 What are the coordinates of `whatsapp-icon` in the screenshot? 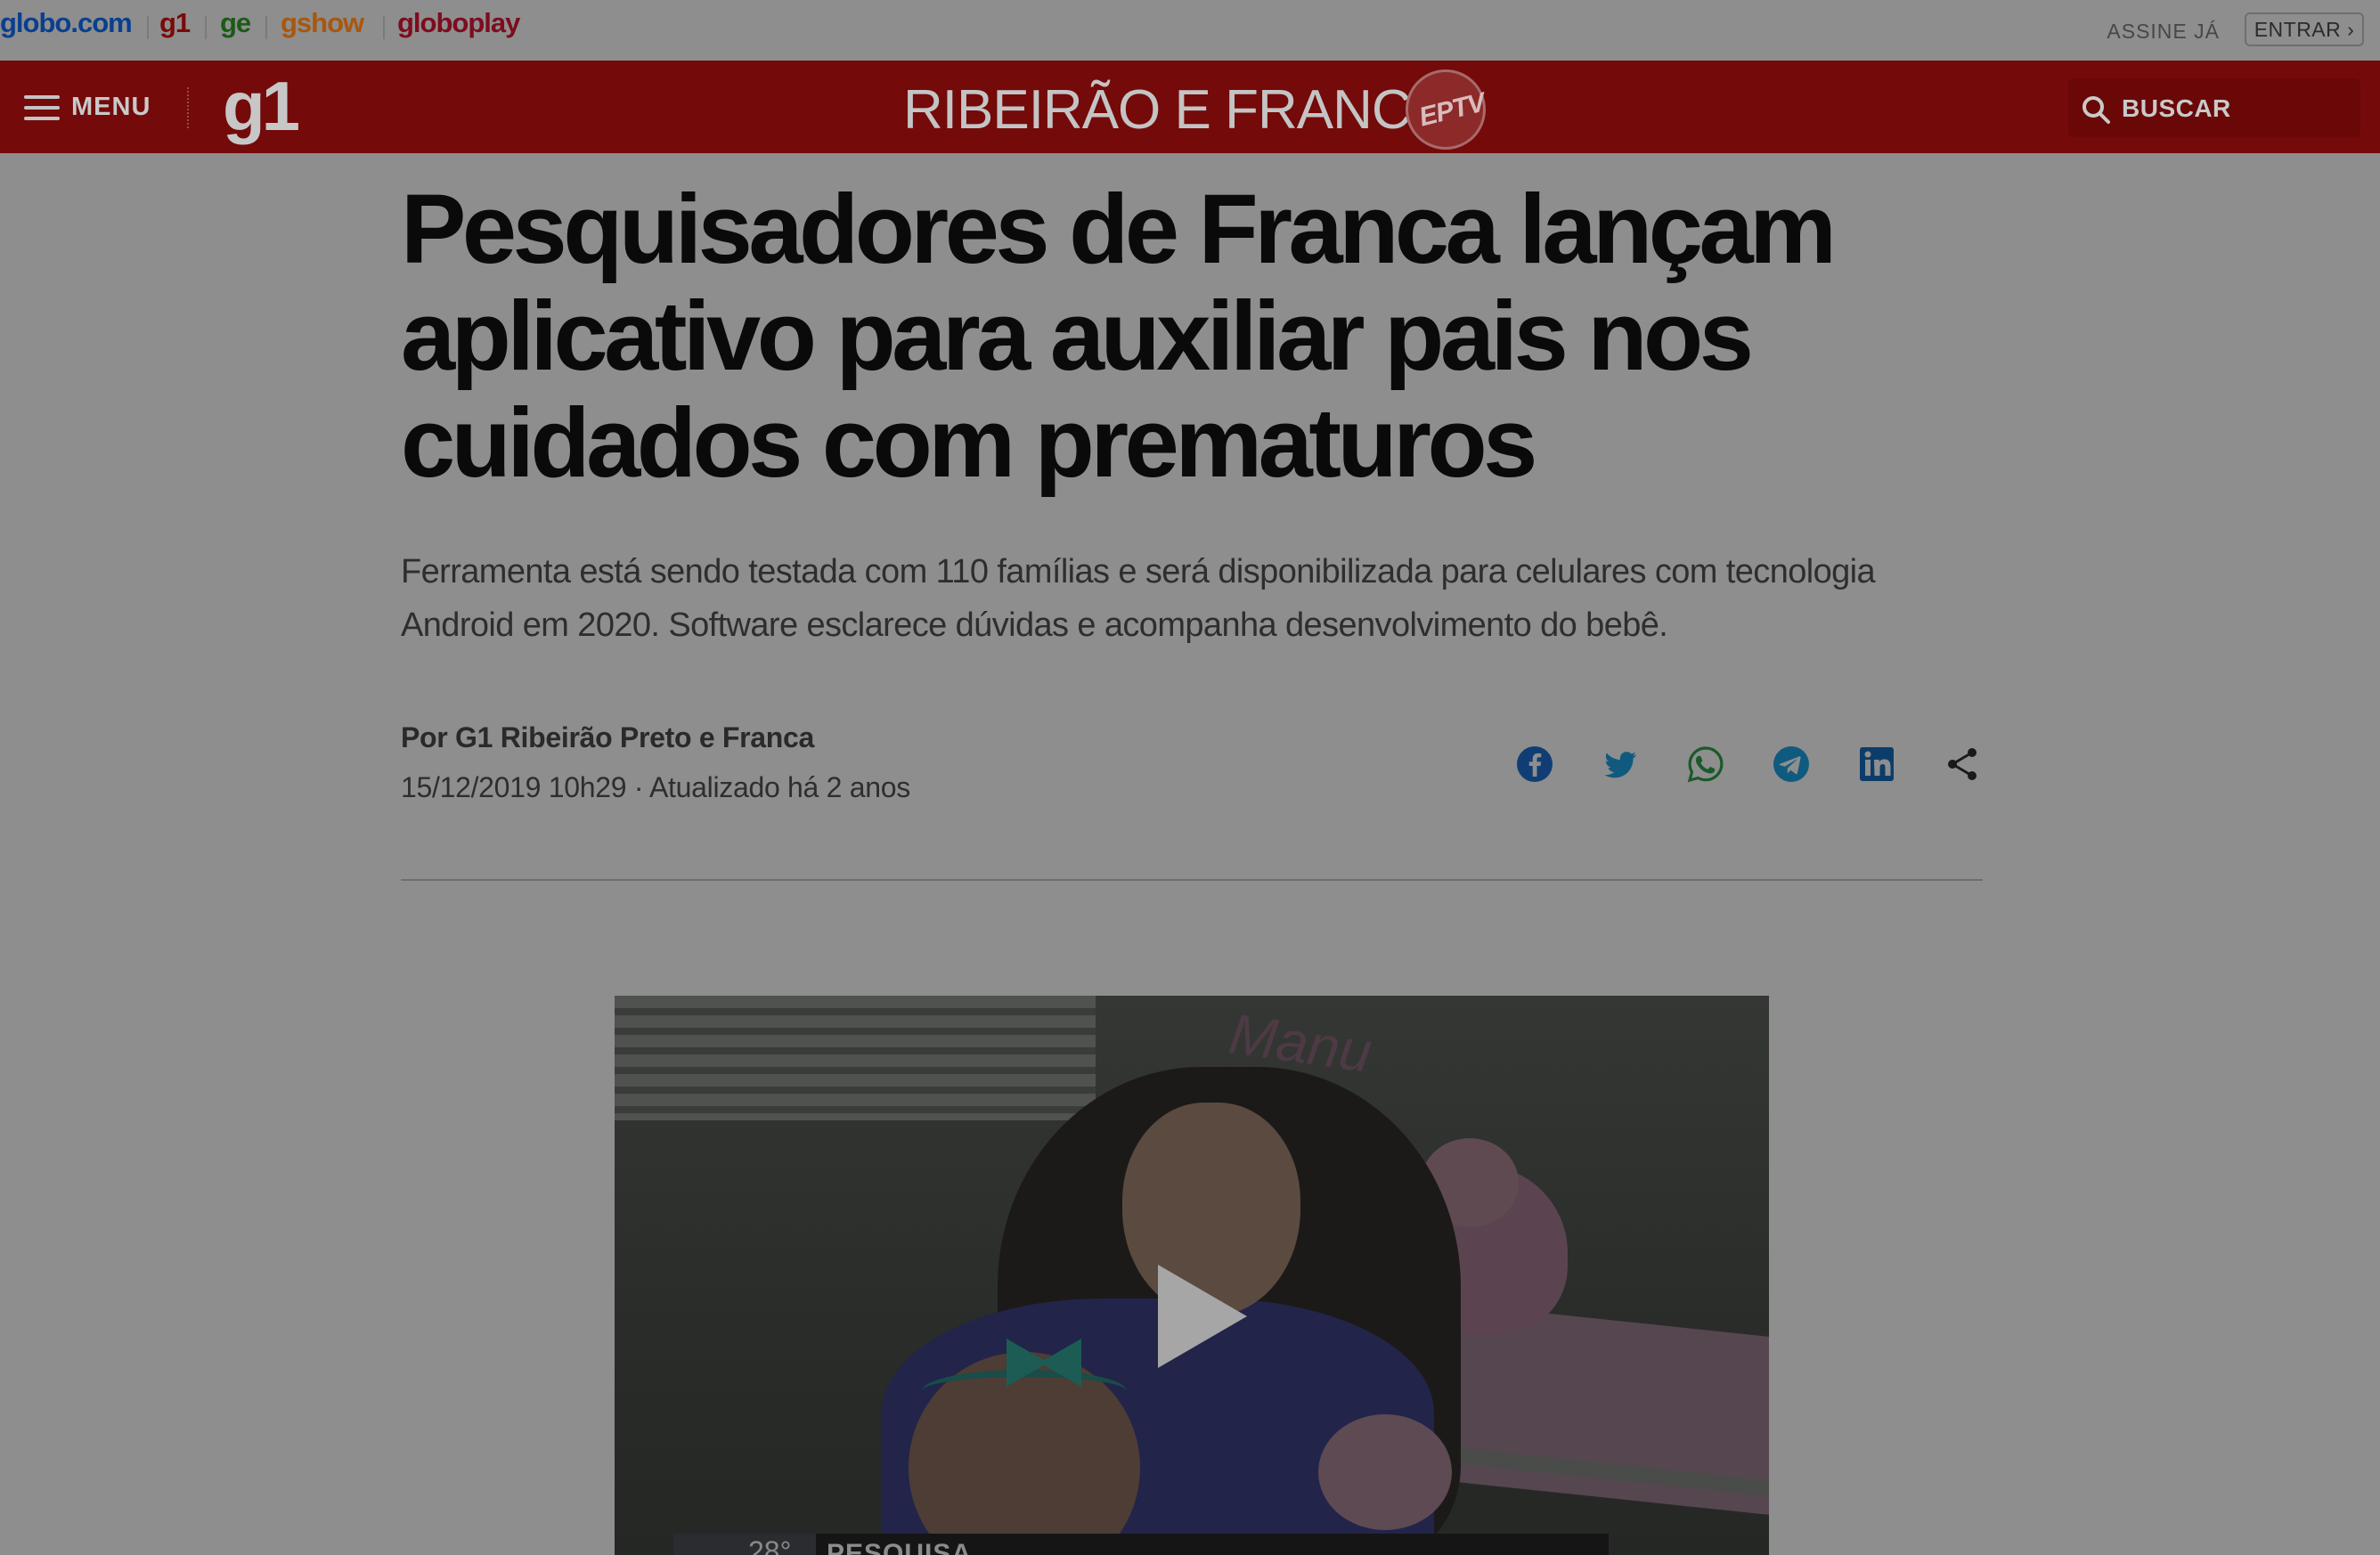 It's located at (1706, 764).